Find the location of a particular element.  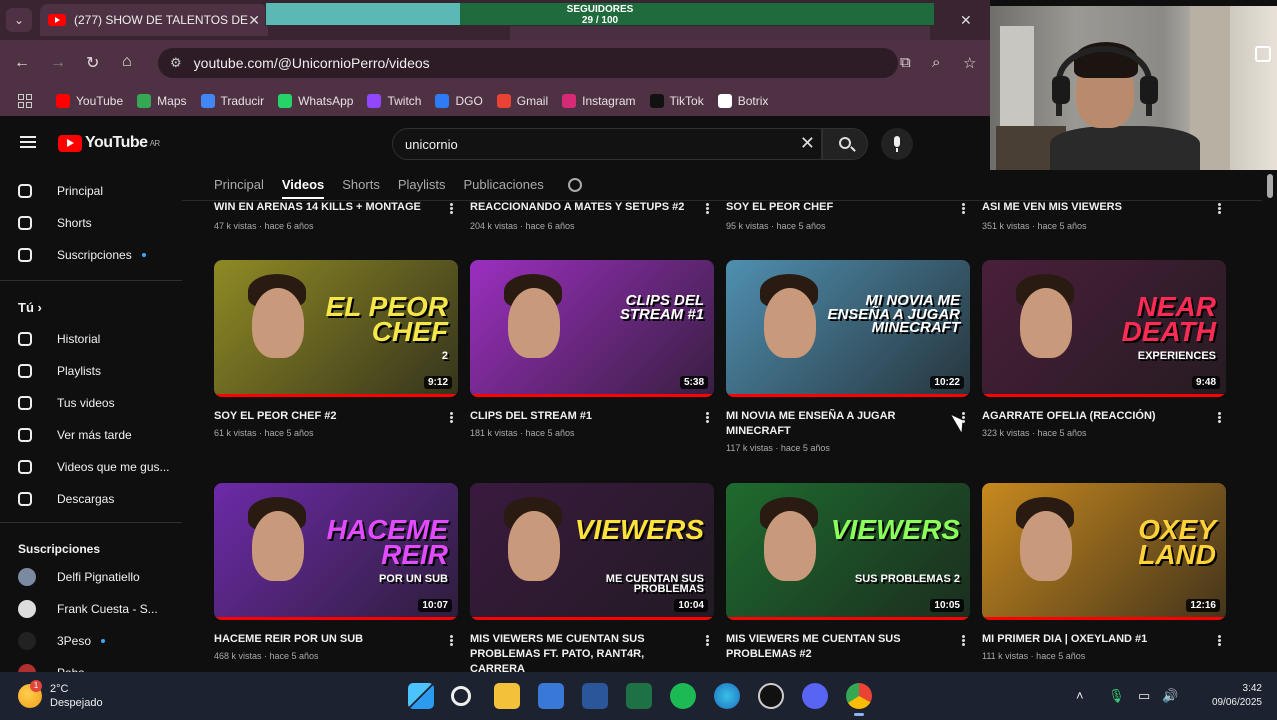

sidebar-item-watch-later: Ver más tarde is located at coordinates (75, 435).